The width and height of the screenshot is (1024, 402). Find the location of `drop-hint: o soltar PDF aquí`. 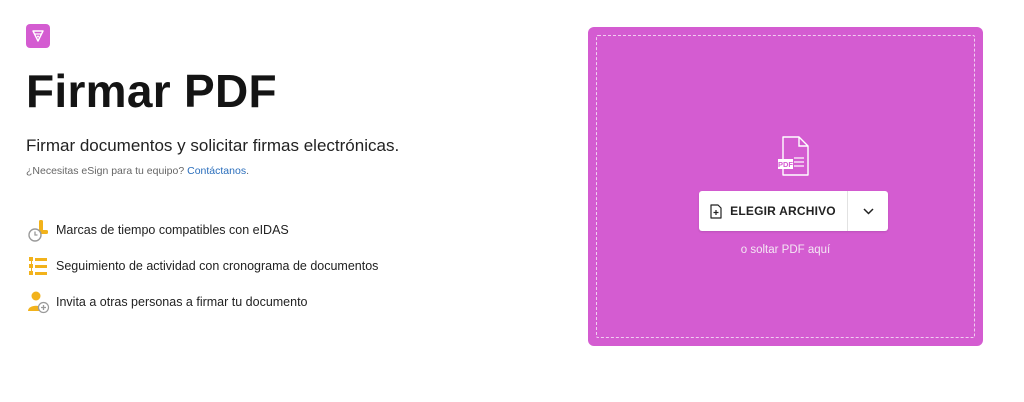

drop-hint: o soltar PDF aquí is located at coordinates (785, 250).